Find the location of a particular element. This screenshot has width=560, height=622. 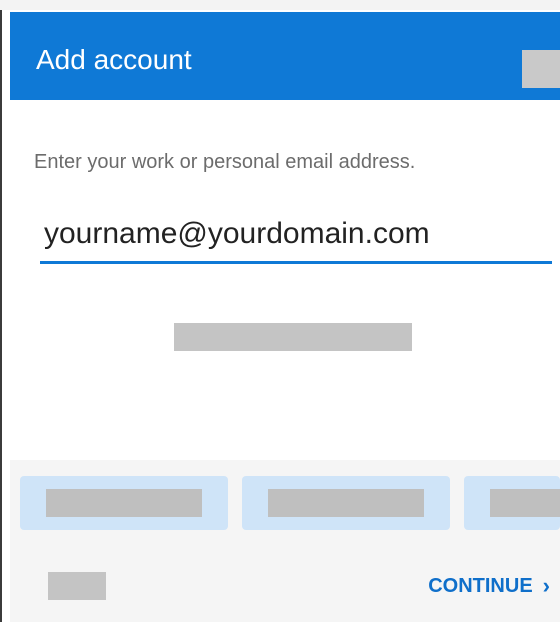

footer-bar: CONTINUE › is located at coordinates (285, 591).